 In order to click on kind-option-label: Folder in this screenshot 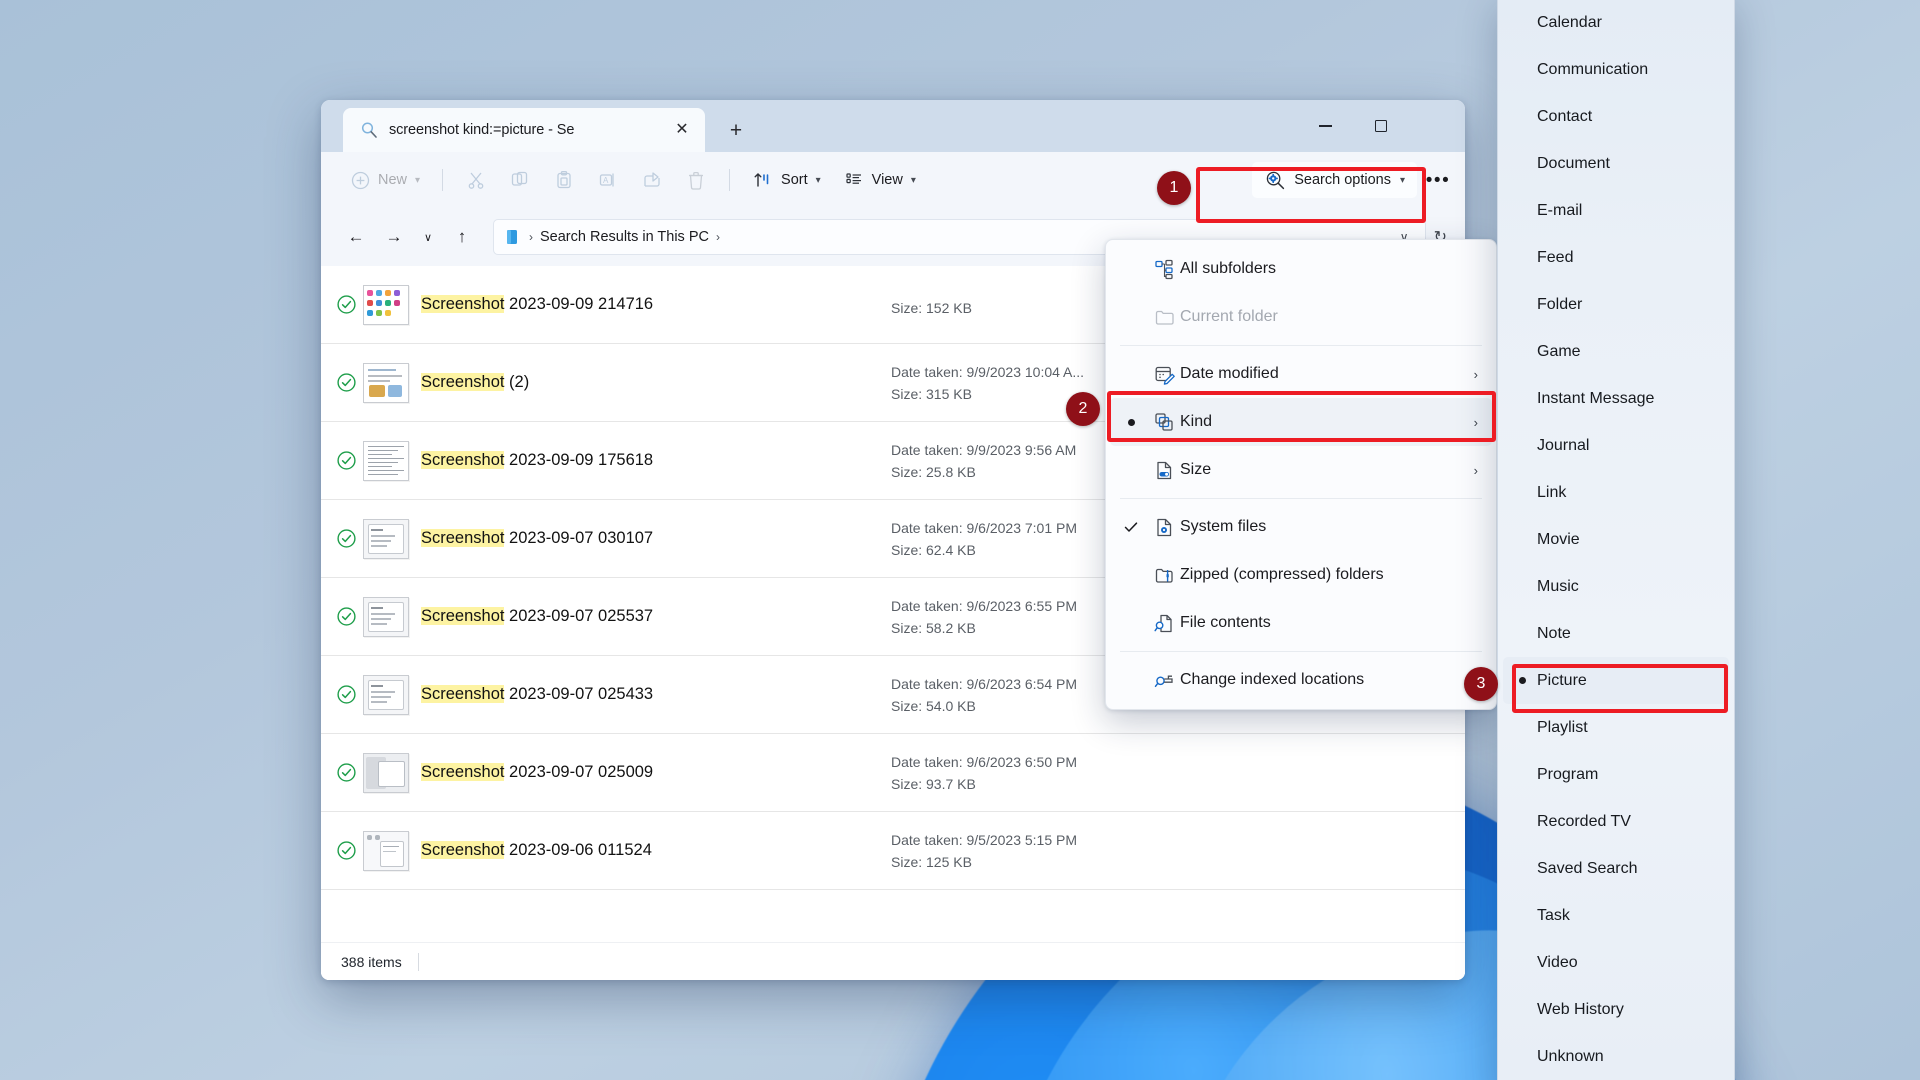, I will do `click(1560, 304)`.